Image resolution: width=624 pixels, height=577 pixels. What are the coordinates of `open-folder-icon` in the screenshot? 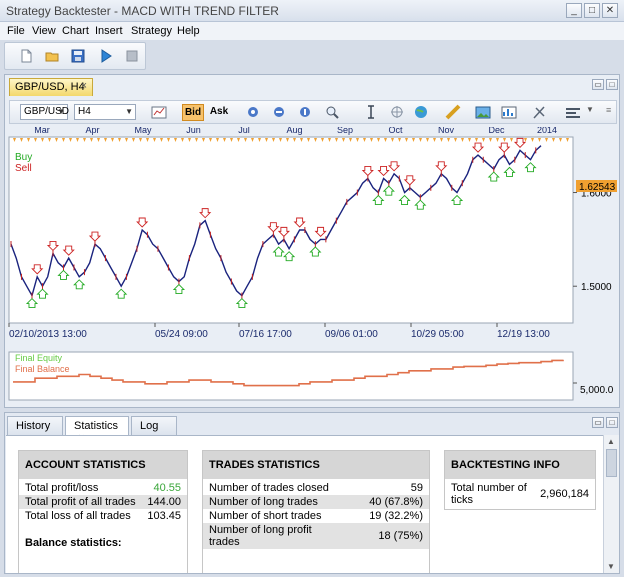 It's located at (52, 56).